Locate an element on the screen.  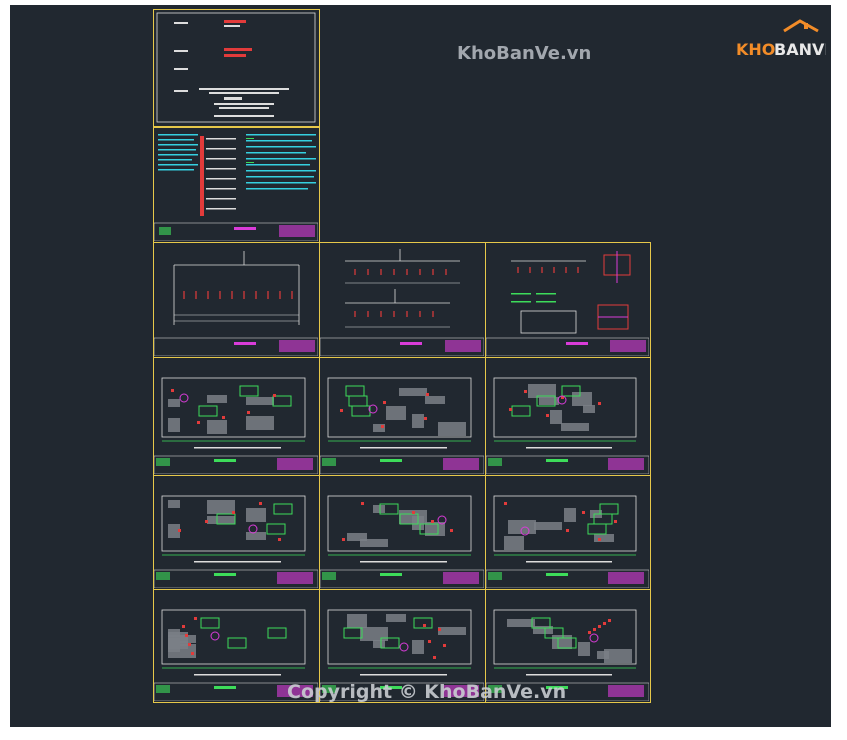
wiring-details is located at coordinates (567, 304).